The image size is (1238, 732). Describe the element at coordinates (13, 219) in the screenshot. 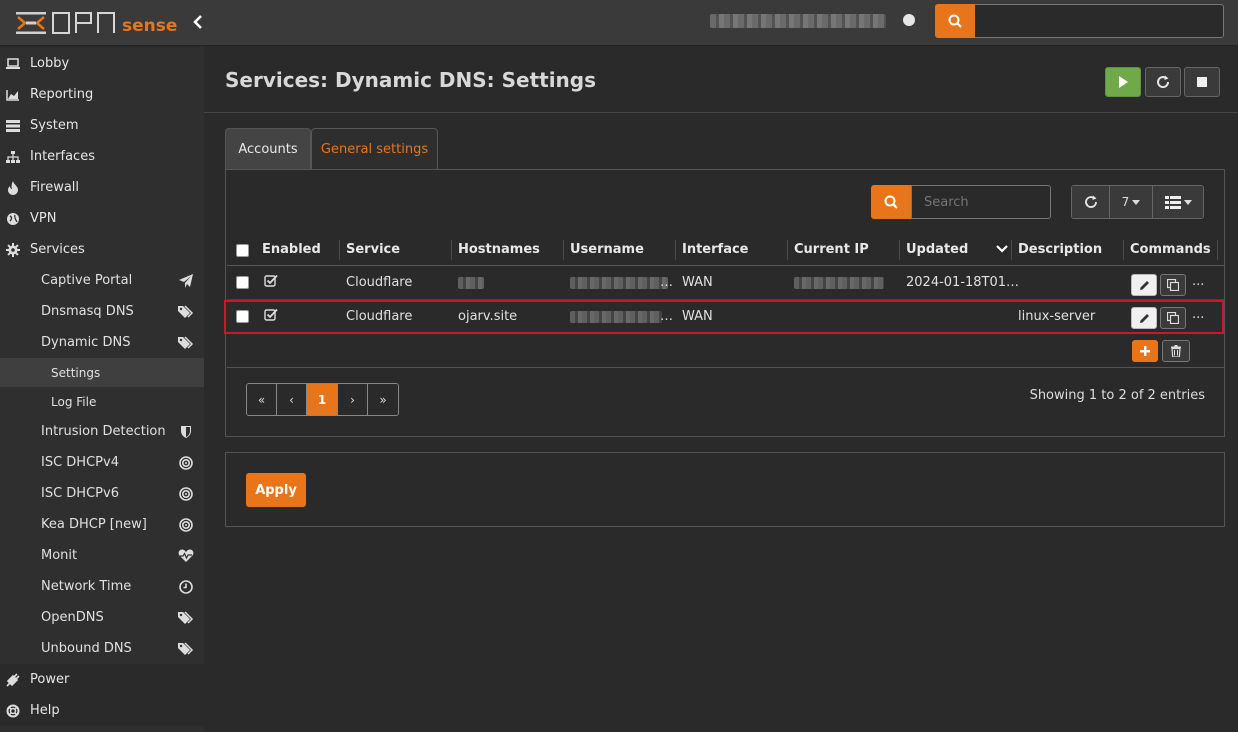

I see `globe-icon` at that location.